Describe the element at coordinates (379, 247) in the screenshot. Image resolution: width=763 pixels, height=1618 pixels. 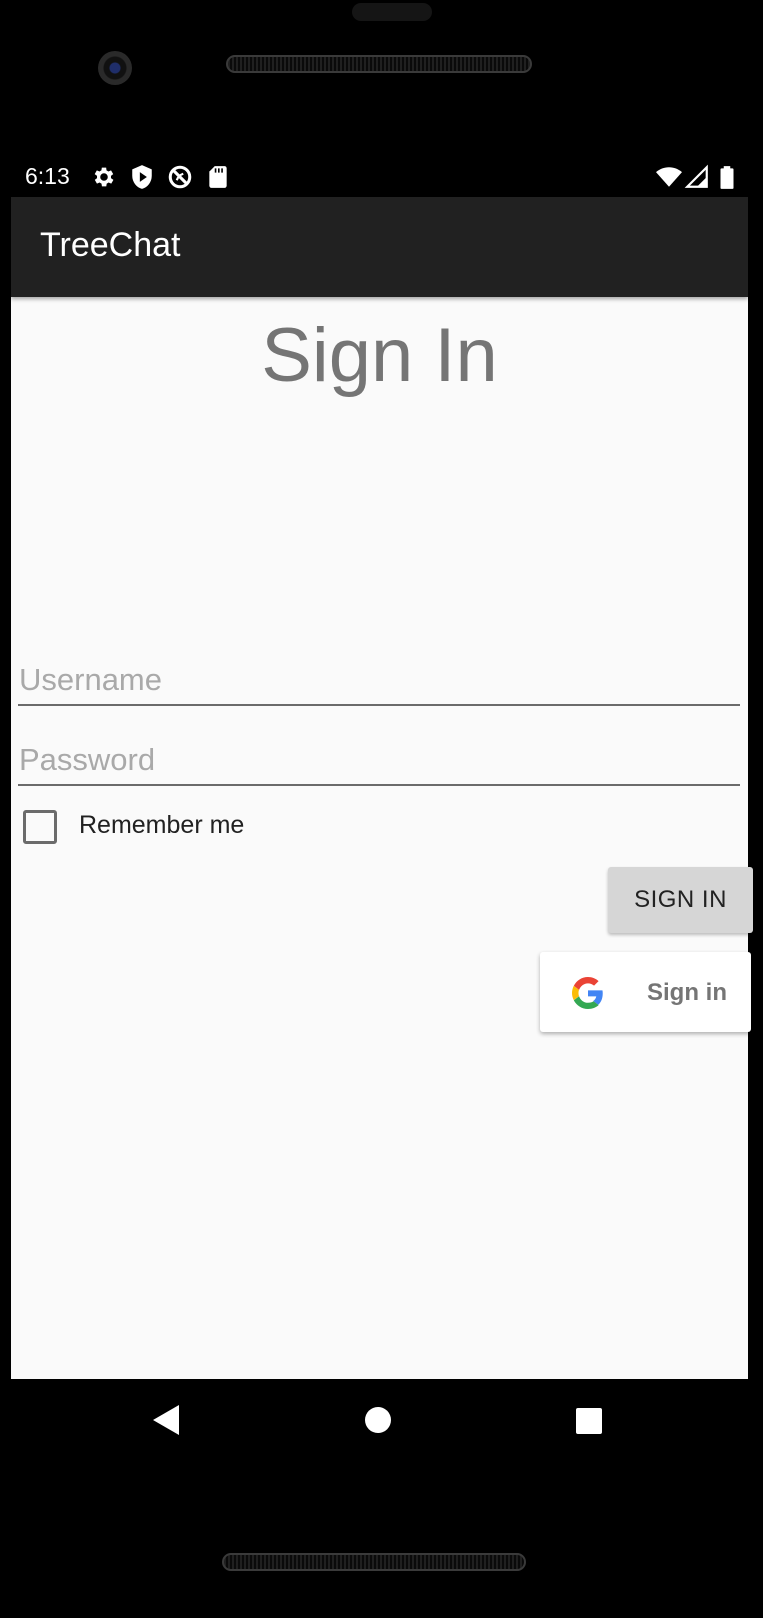
I see `app-bar: TreeChat` at that location.